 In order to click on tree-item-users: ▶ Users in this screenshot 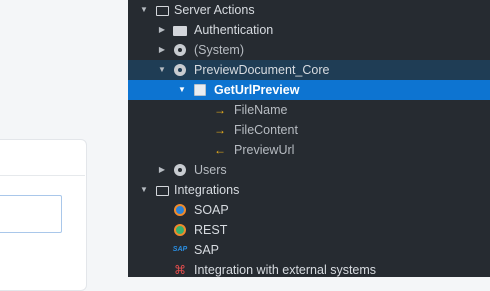, I will do `click(309, 170)`.